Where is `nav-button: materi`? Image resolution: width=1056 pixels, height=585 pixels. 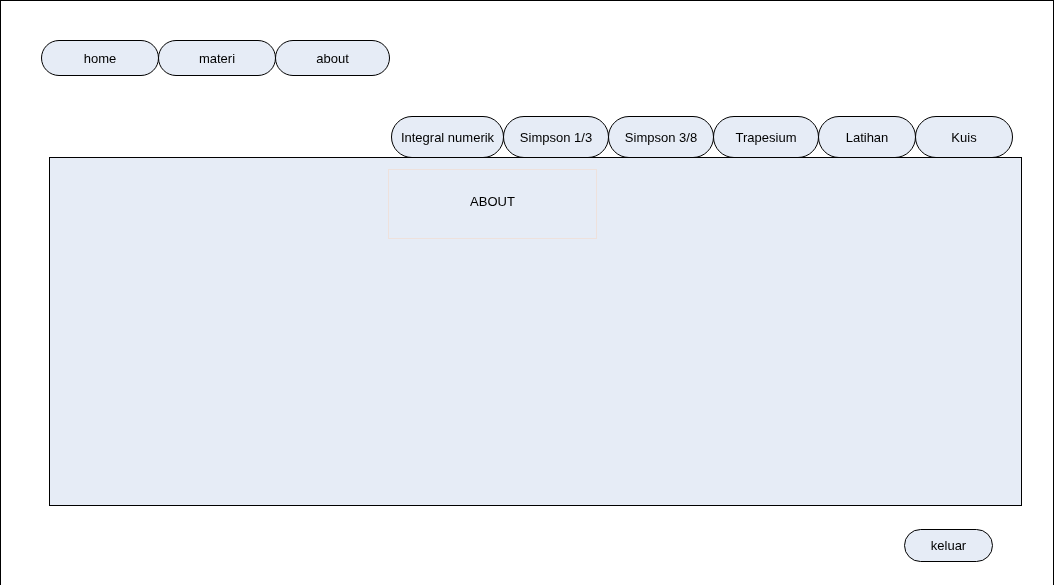
nav-button: materi is located at coordinates (217, 58).